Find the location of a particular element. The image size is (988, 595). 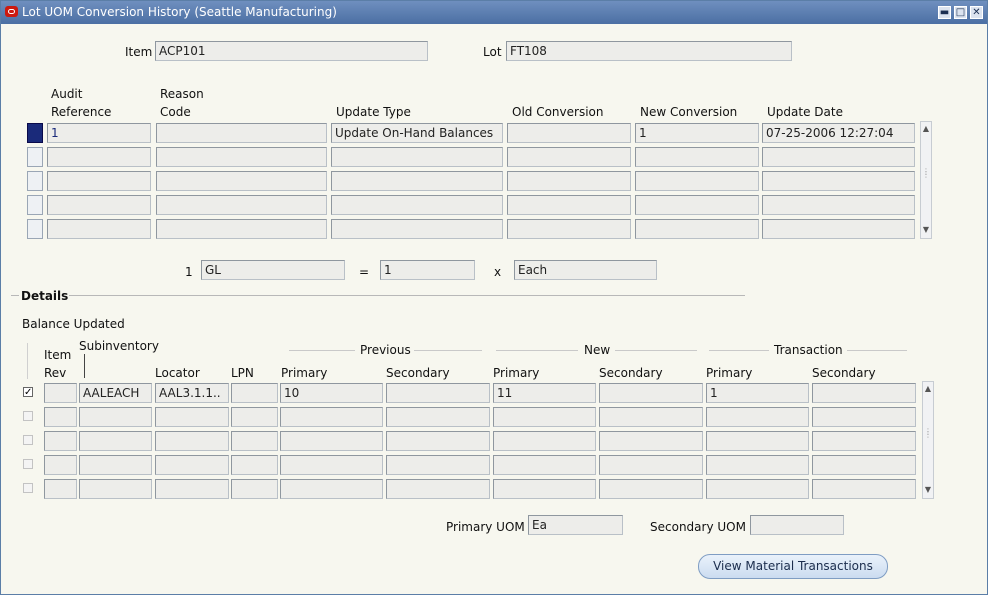

maximize-icon: □ is located at coordinates (960, 12).